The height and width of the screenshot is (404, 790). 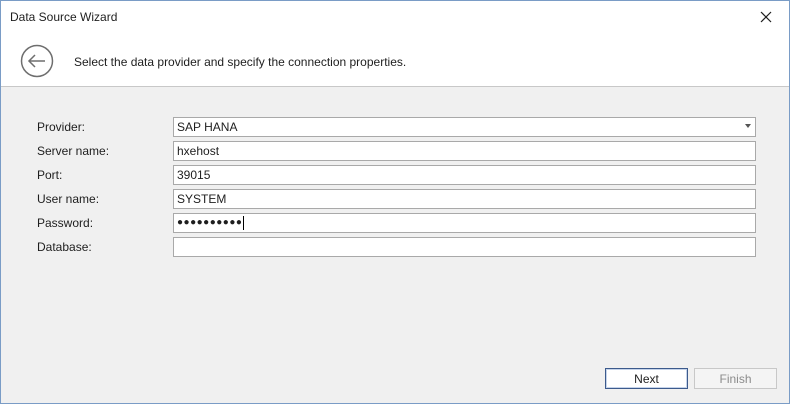 I want to click on password-row: Password: ●●●●●●●●●●, so click(x=395, y=223).